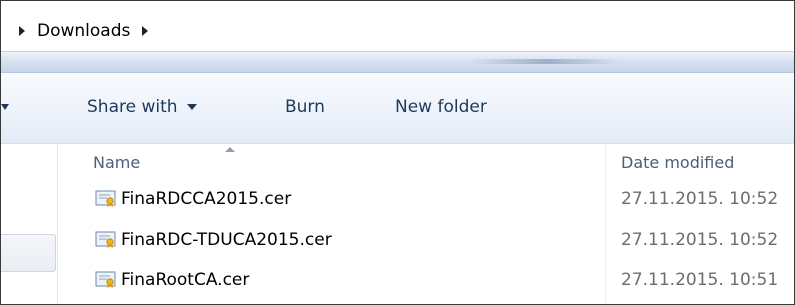  I want to click on sort-ascending-icon, so click(230, 149).